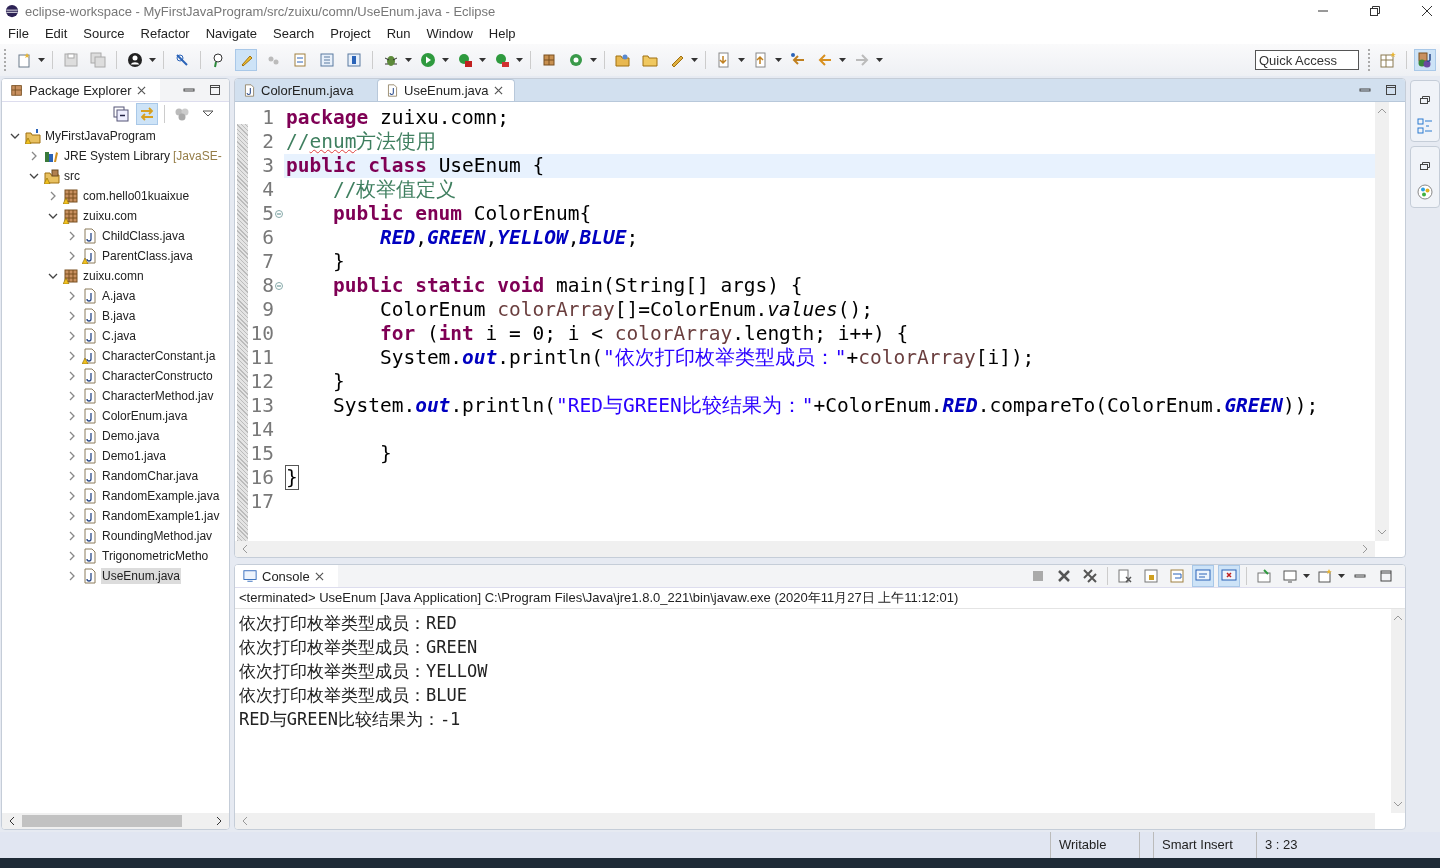 The width and height of the screenshot is (1440, 868). What do you see at coordinates (121, 114) in the screenshot?
I see `collapse-all-icon` at bounding box center [121, 114].